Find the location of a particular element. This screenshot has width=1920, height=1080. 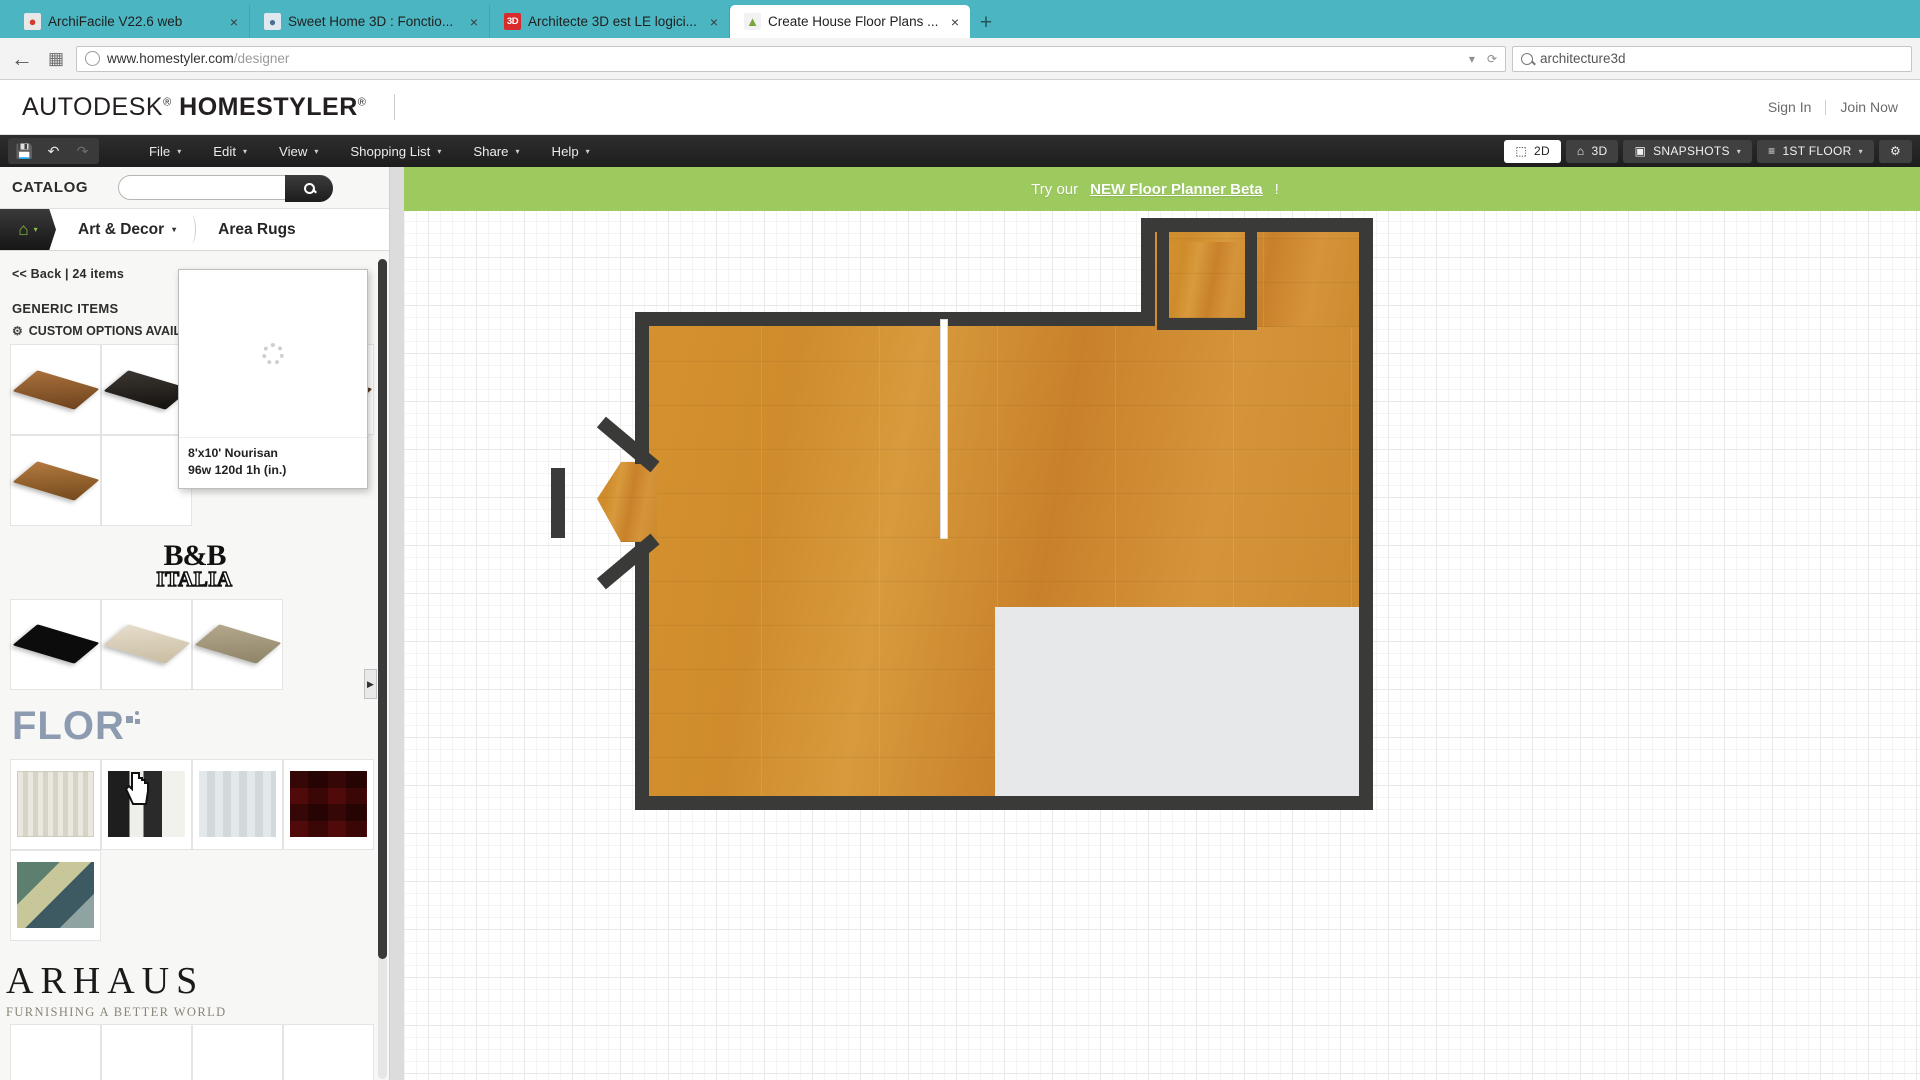

wall-right is located at coordinates (1366, 514).